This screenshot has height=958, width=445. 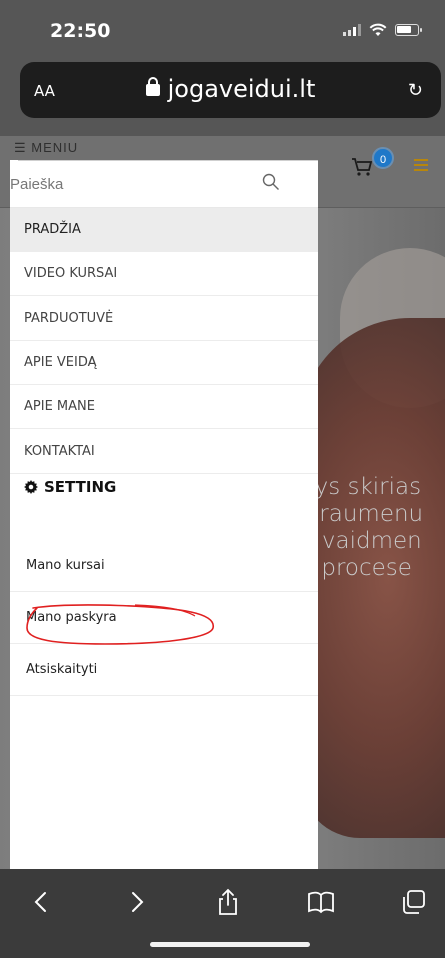 What do you see at coordinates (414, 902) in the screenshot?
I see `tabs-icon` at bounding box center [414, 902].